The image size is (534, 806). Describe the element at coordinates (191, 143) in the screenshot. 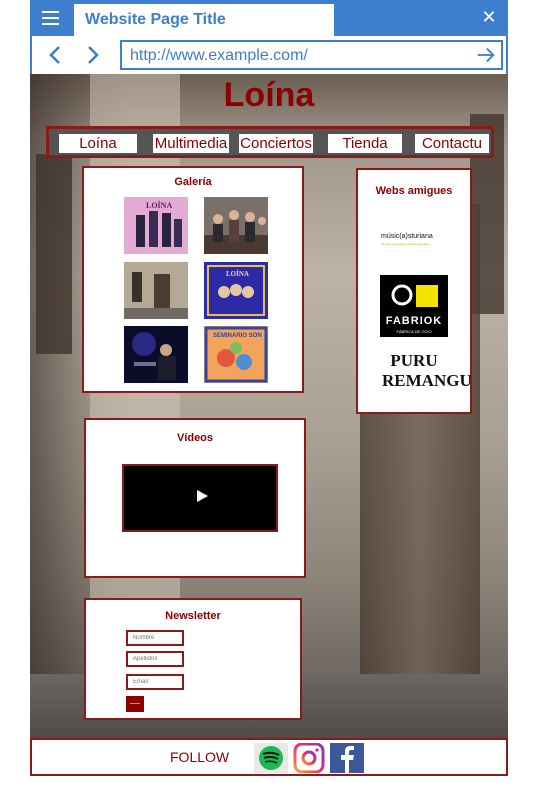

I see `nav-item-multimedia: Multimedia` at that location.